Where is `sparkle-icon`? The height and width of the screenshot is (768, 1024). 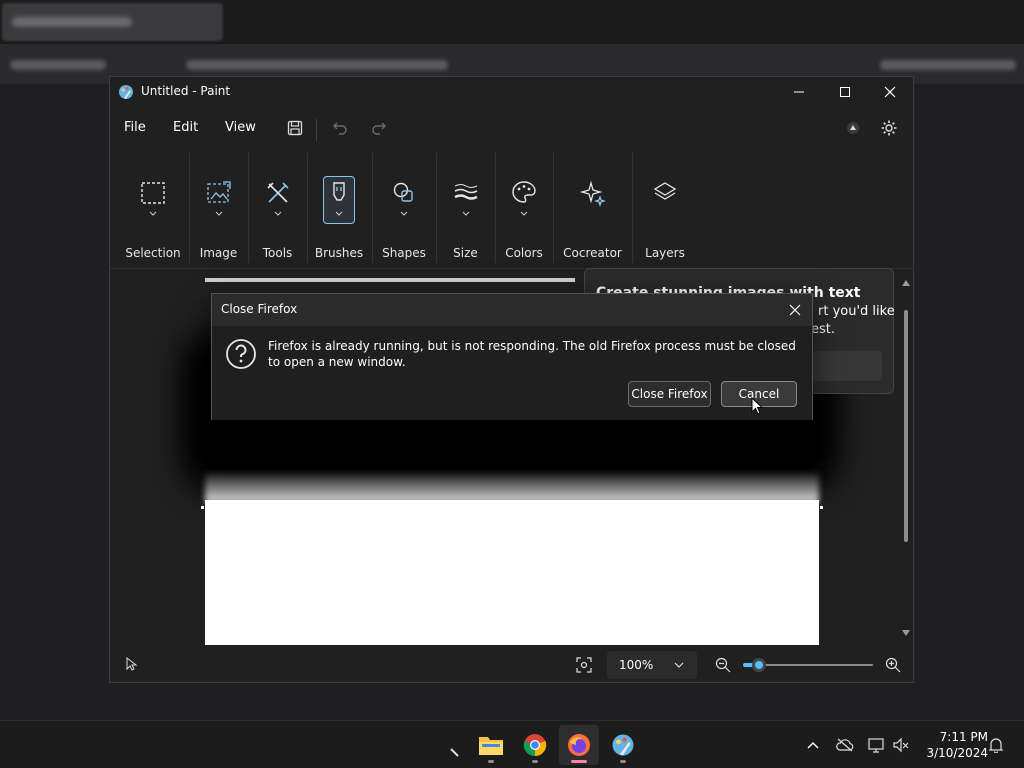
sparkle-icon is located at coordinates (592, 193).